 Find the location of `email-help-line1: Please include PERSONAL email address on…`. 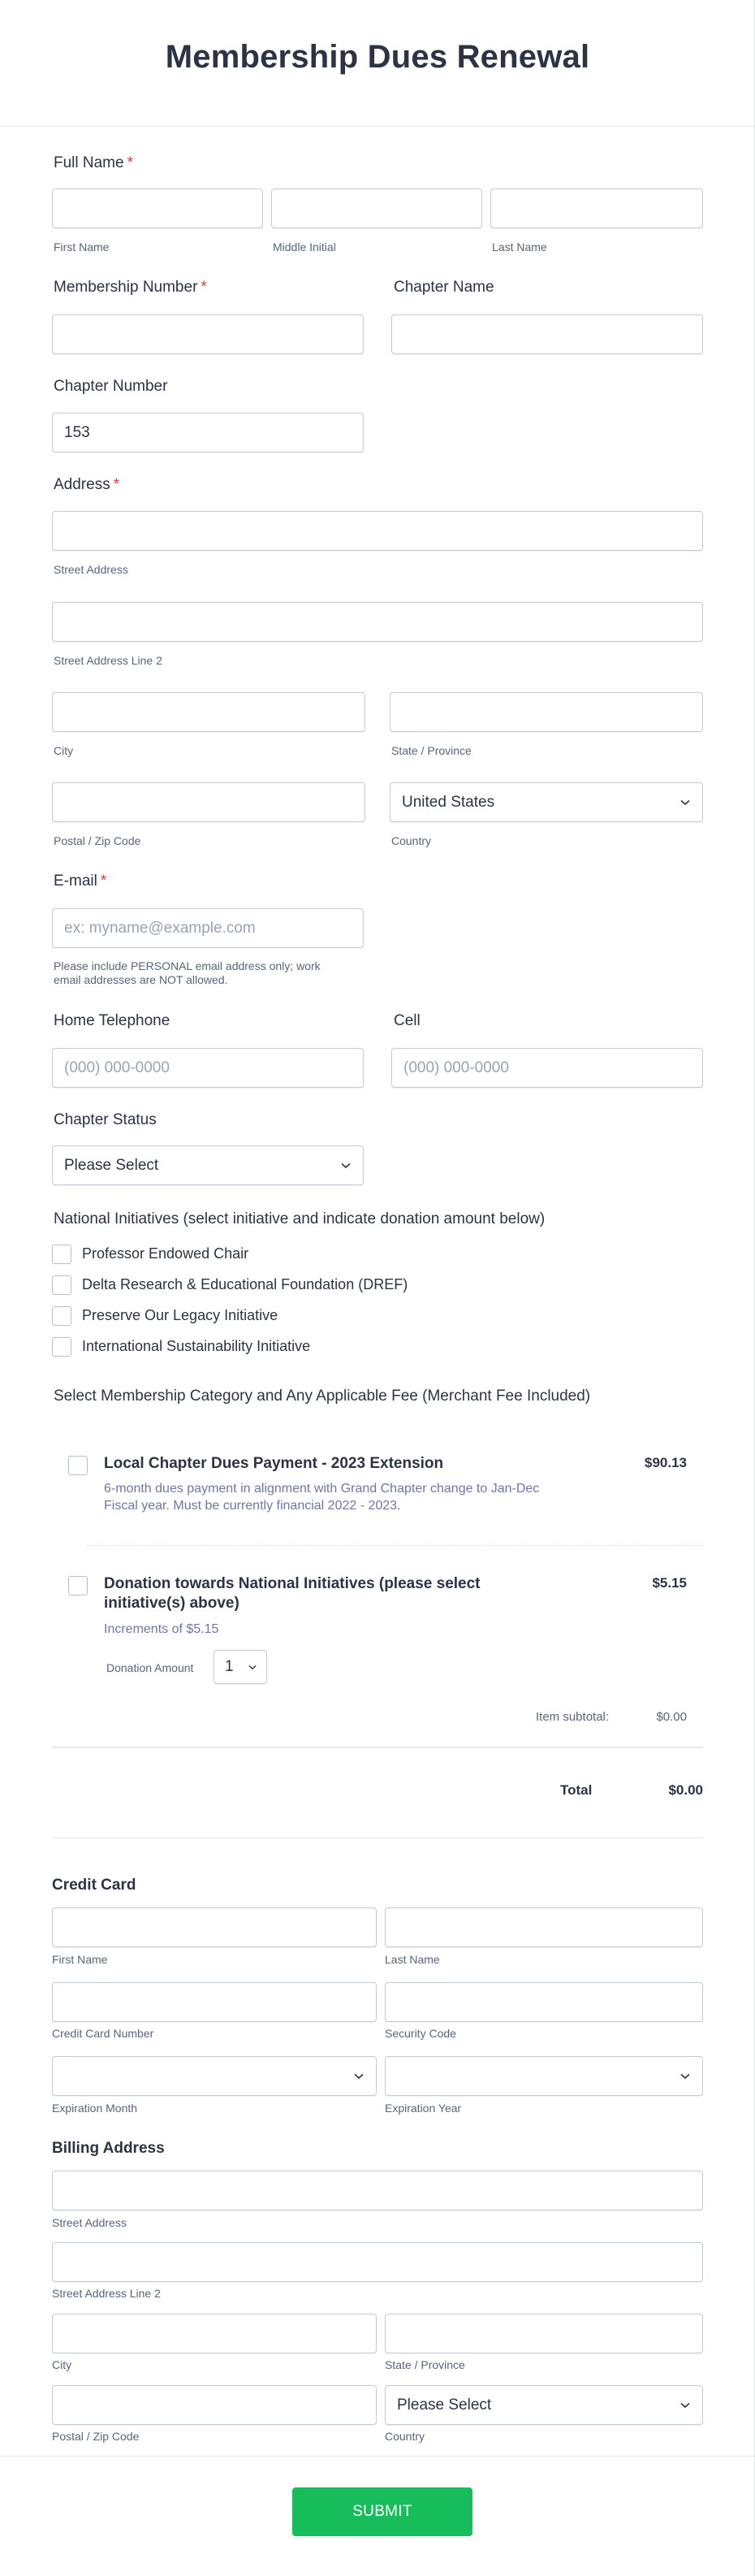

email-help-line1: Please include PERSONAL email address on… is located at coordinates (187, 966).